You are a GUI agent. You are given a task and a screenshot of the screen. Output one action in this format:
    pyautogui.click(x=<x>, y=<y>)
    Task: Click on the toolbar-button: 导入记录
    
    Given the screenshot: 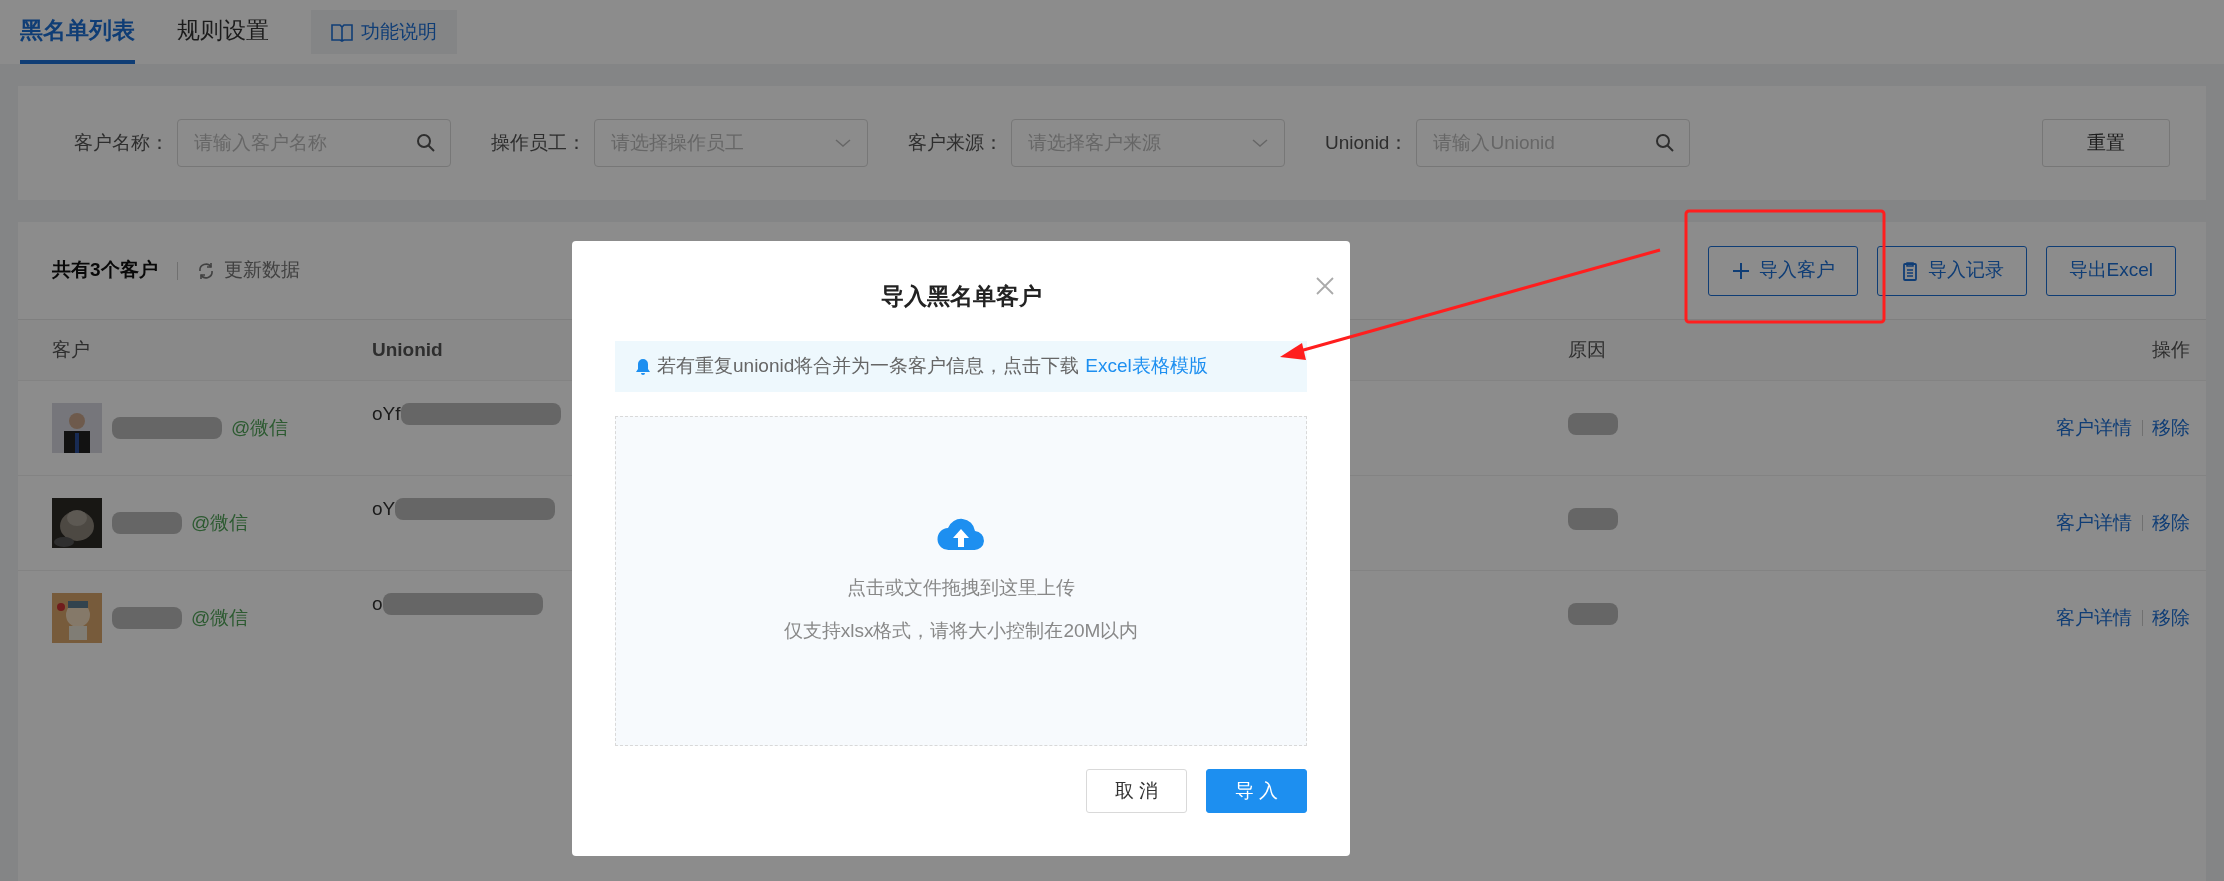 What is the action you would take?
    pyautogui.click(x=1951, y=270)
    